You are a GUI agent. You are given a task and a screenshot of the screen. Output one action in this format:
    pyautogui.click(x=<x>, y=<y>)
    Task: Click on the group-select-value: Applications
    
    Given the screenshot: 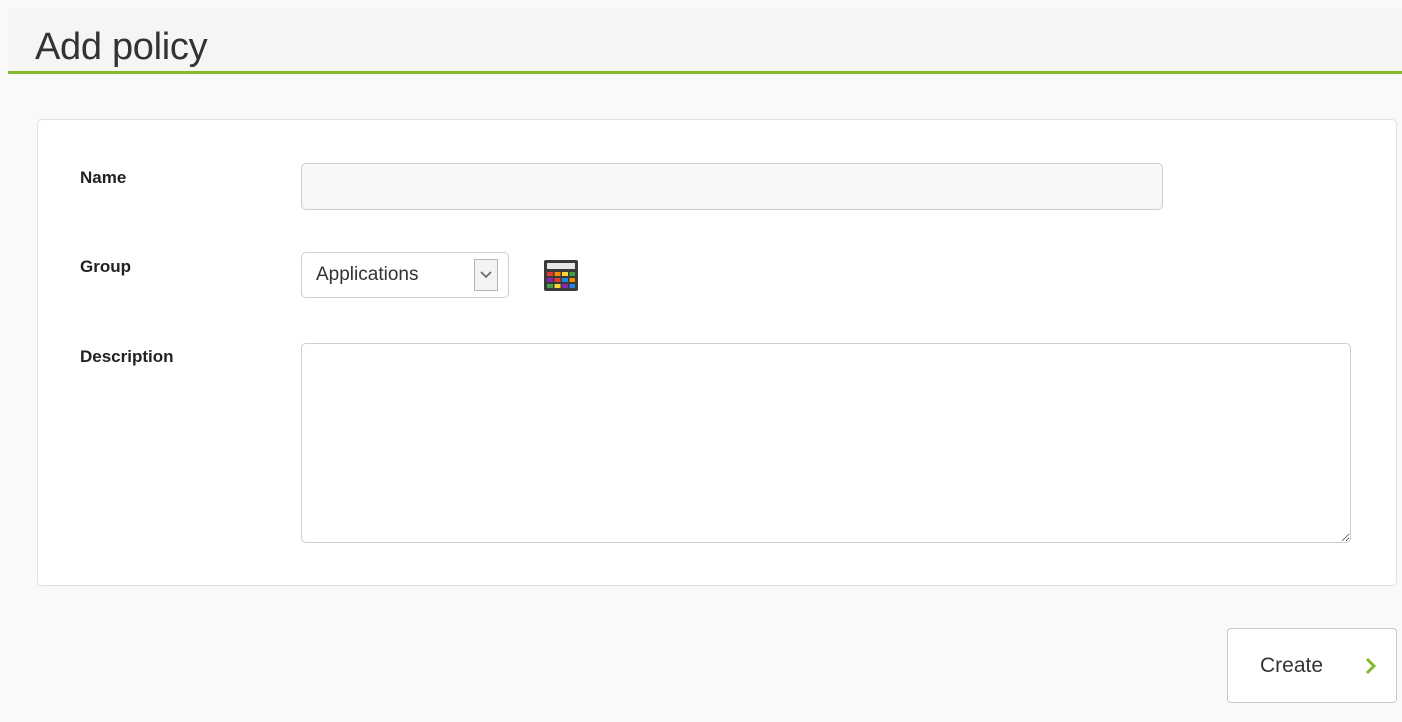 What is the action you would take?
    pyautogui.click(x=367, y=274)
    